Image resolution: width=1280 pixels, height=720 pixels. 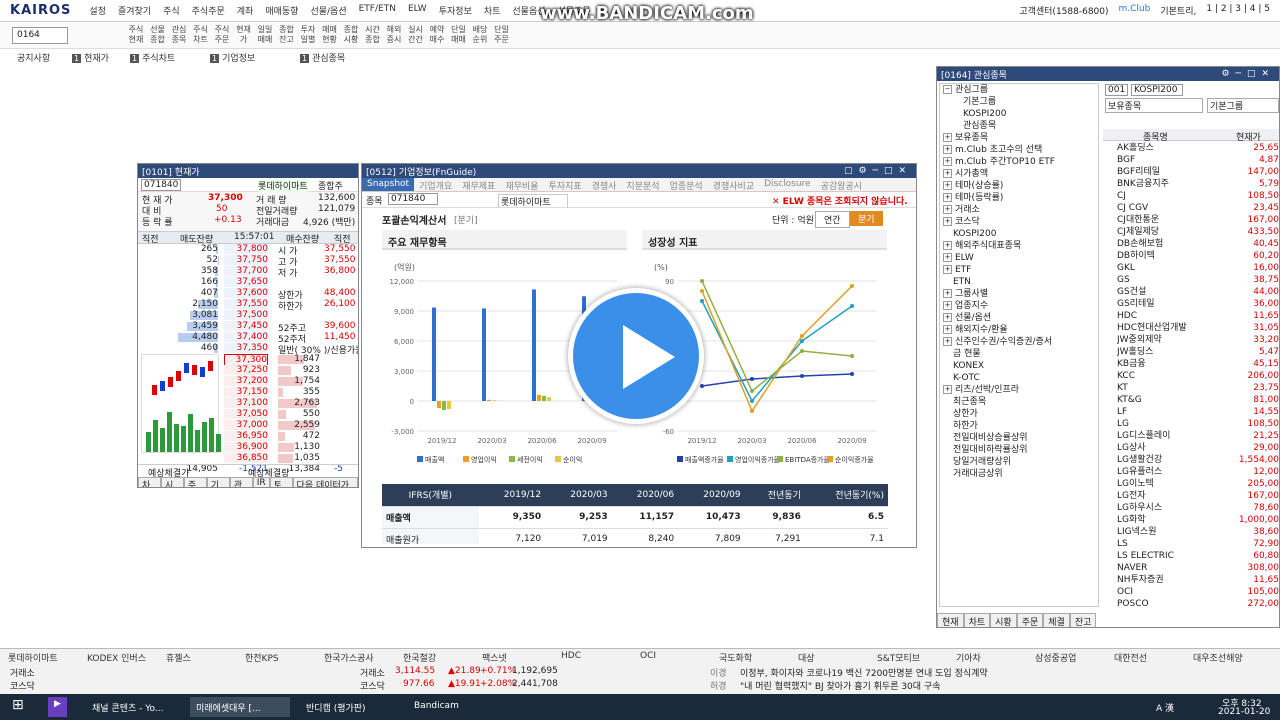 I want to click on menu-item: 차트, so click(x=492, y=10).